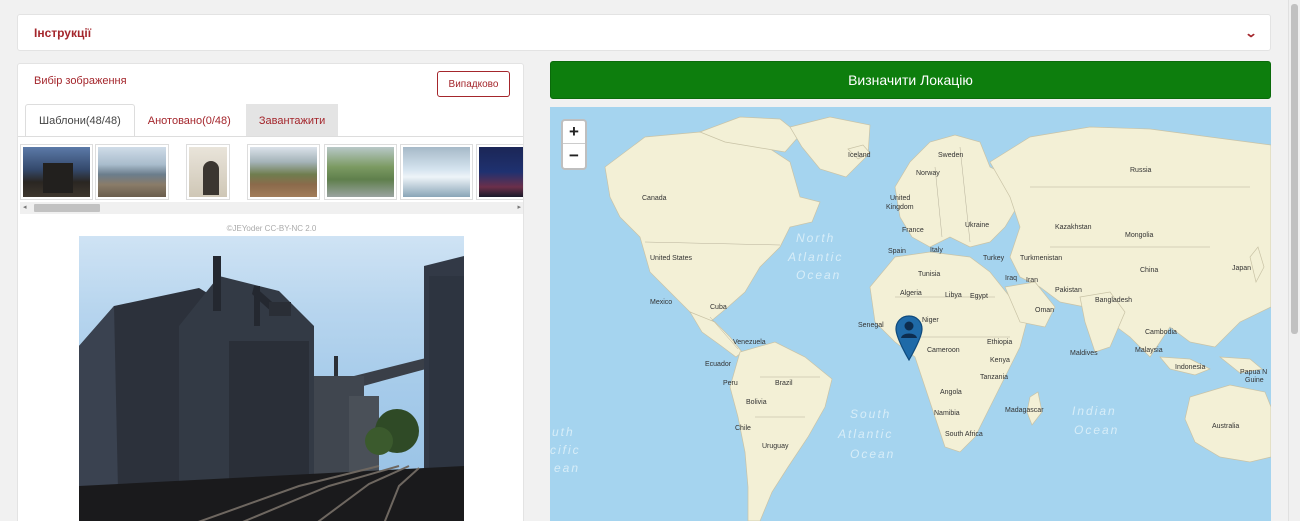 The width and height of the screenshot is (1300, 521). I want to click on chevron-down-icon: ⌄, so click(1250, 33).